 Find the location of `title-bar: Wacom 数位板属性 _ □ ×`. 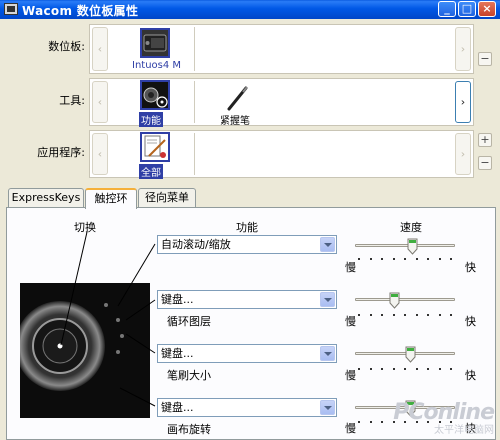

title-bar: Wacom 数位板属性 _ □ × is located at coordinates (250, 9).